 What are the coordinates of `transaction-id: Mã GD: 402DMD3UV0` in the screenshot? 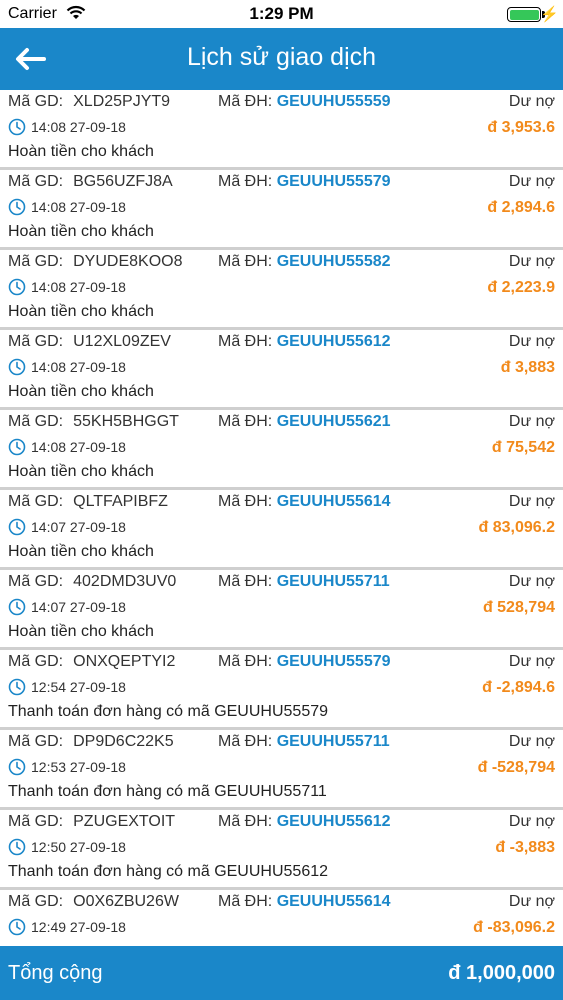 It's located at (92, 582).